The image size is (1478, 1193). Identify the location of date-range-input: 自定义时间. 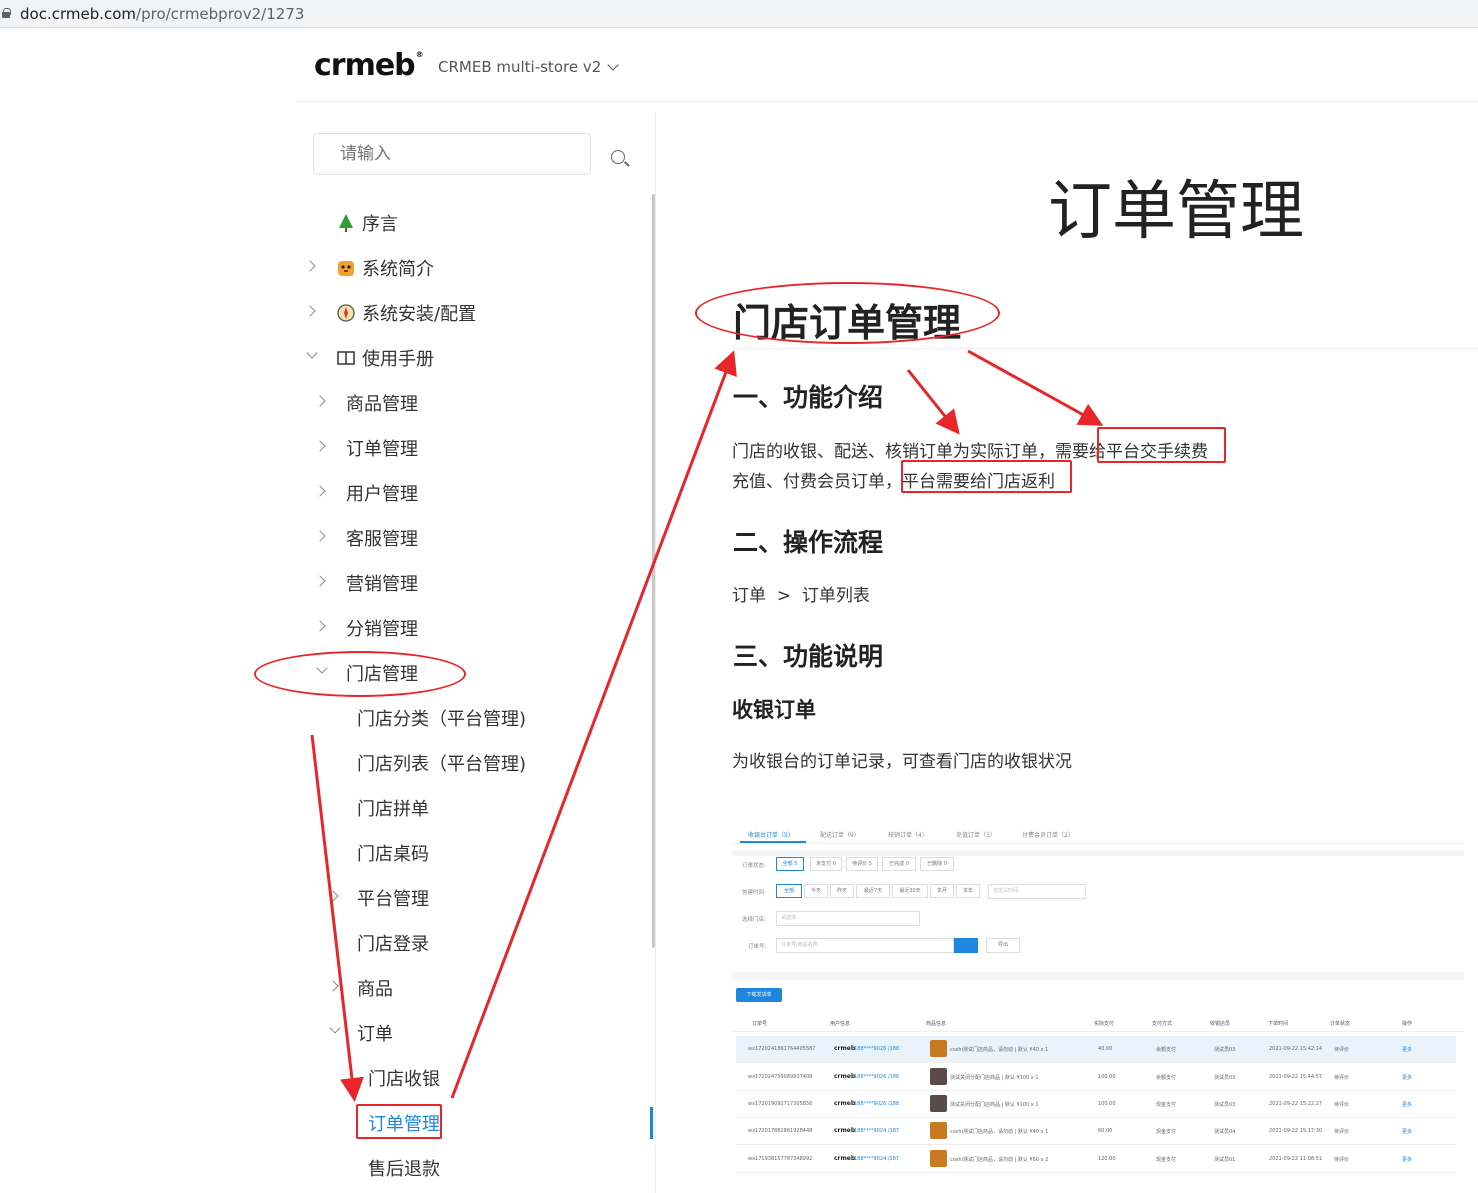
(1037, 891).